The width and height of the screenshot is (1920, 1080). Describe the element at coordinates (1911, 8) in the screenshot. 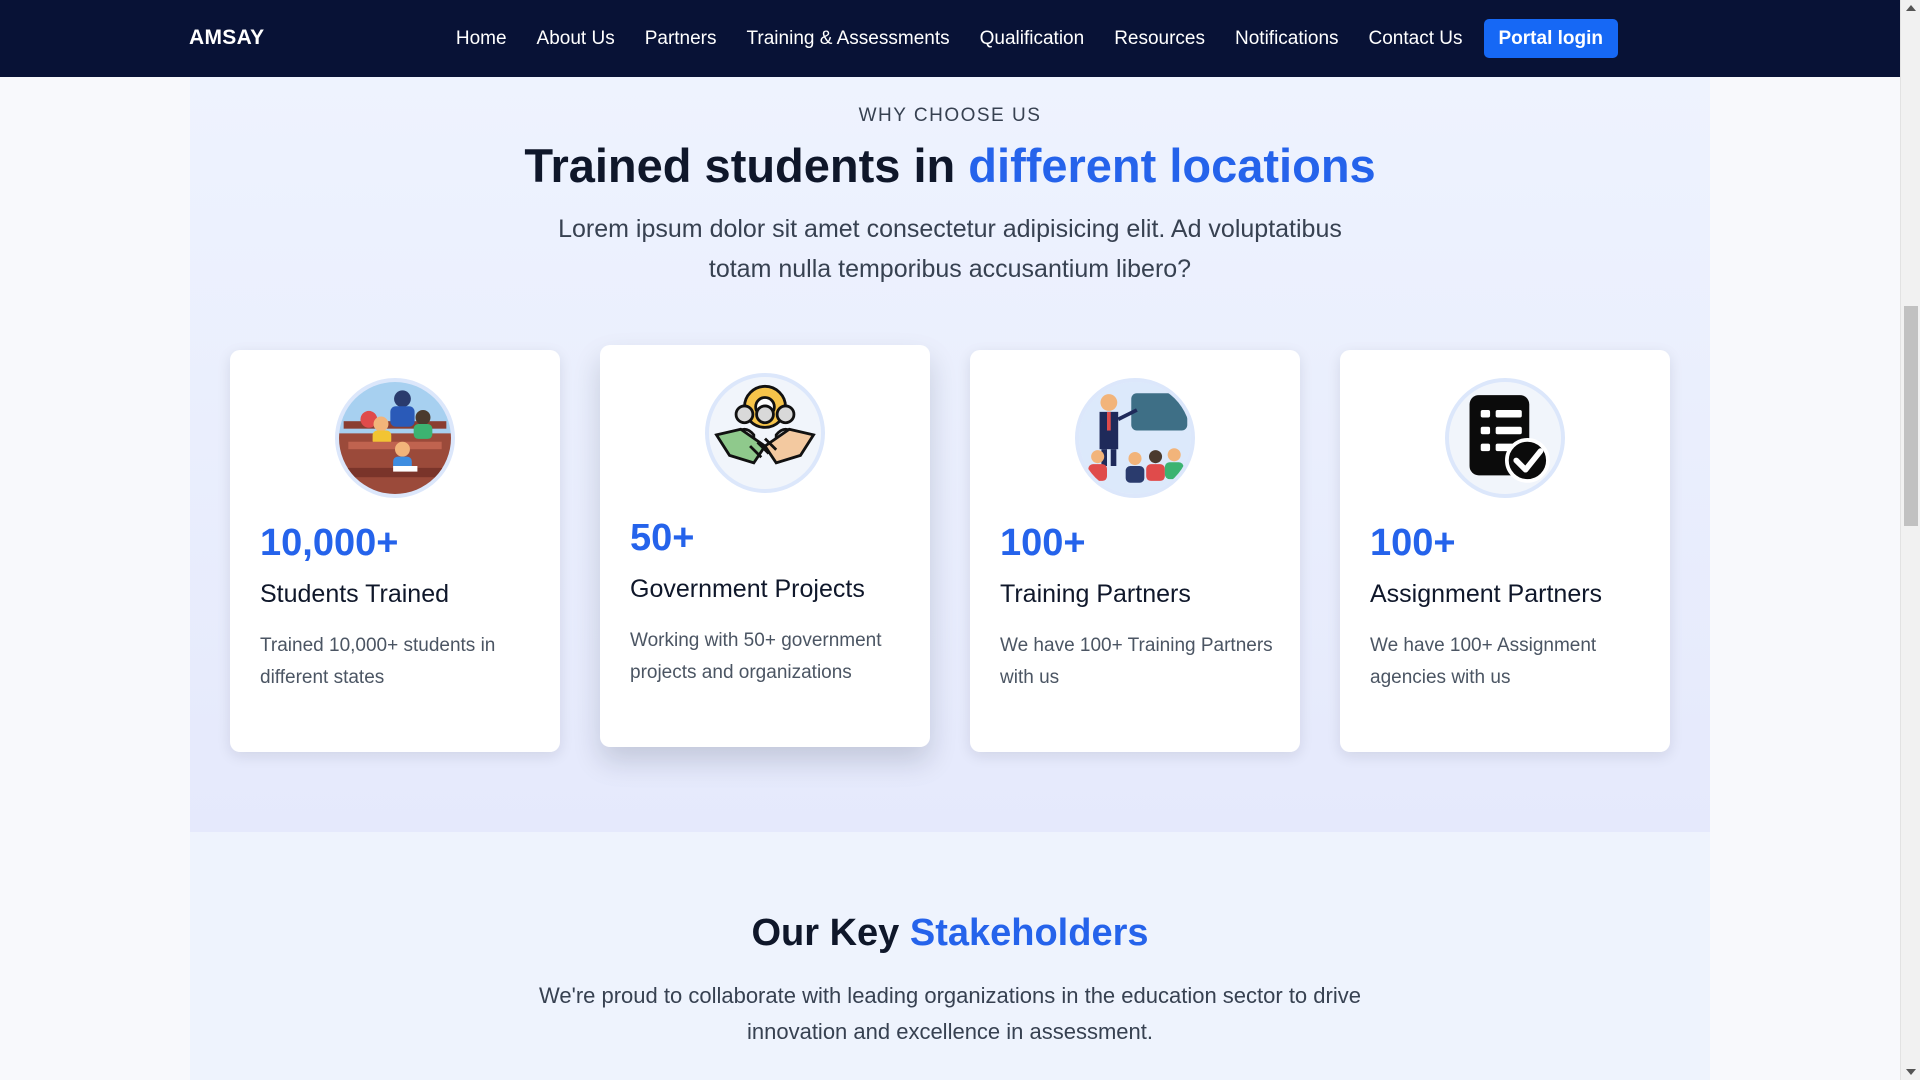

I see `scroll-up-arrow-icon` at that location.